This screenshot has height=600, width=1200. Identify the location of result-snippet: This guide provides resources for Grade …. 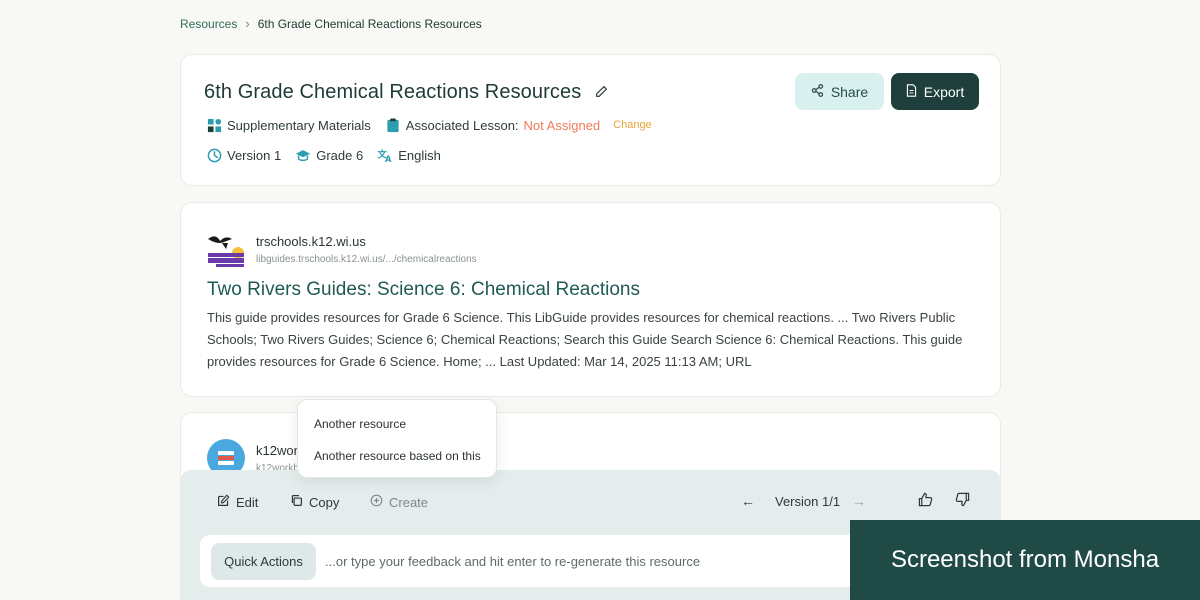
(585, 339).